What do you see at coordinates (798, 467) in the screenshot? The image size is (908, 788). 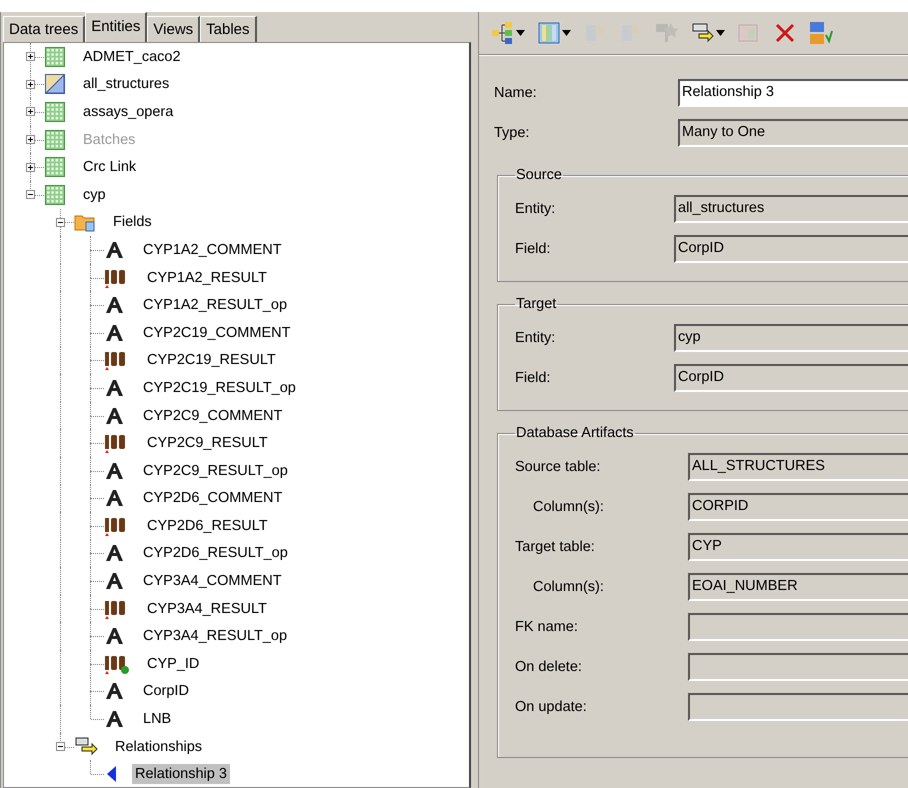 I see `input-field: ALL_STRUCTURES` at bounding box center [798, 467].